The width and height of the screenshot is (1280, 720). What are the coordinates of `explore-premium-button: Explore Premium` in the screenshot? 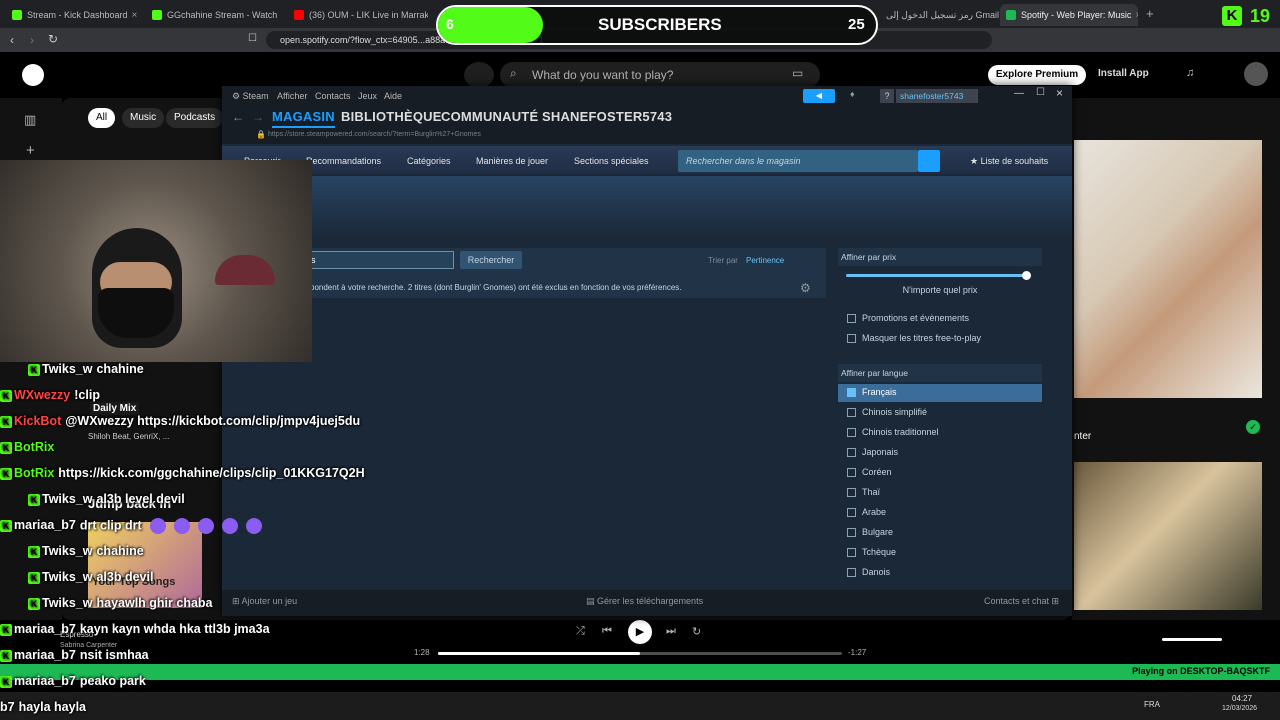 It's located at (1037, 75).